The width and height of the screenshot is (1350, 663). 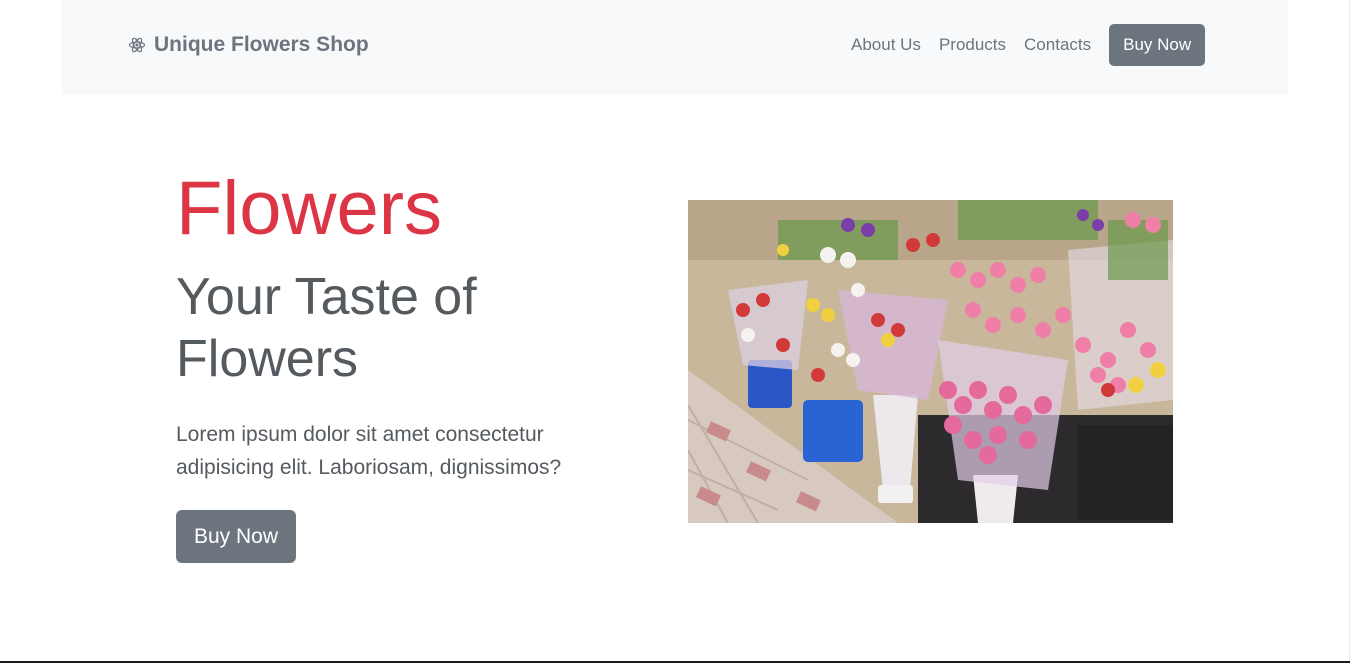 I want to click on hero-subtitle: Your Taste of Flowers, so click(x=326, y=328).